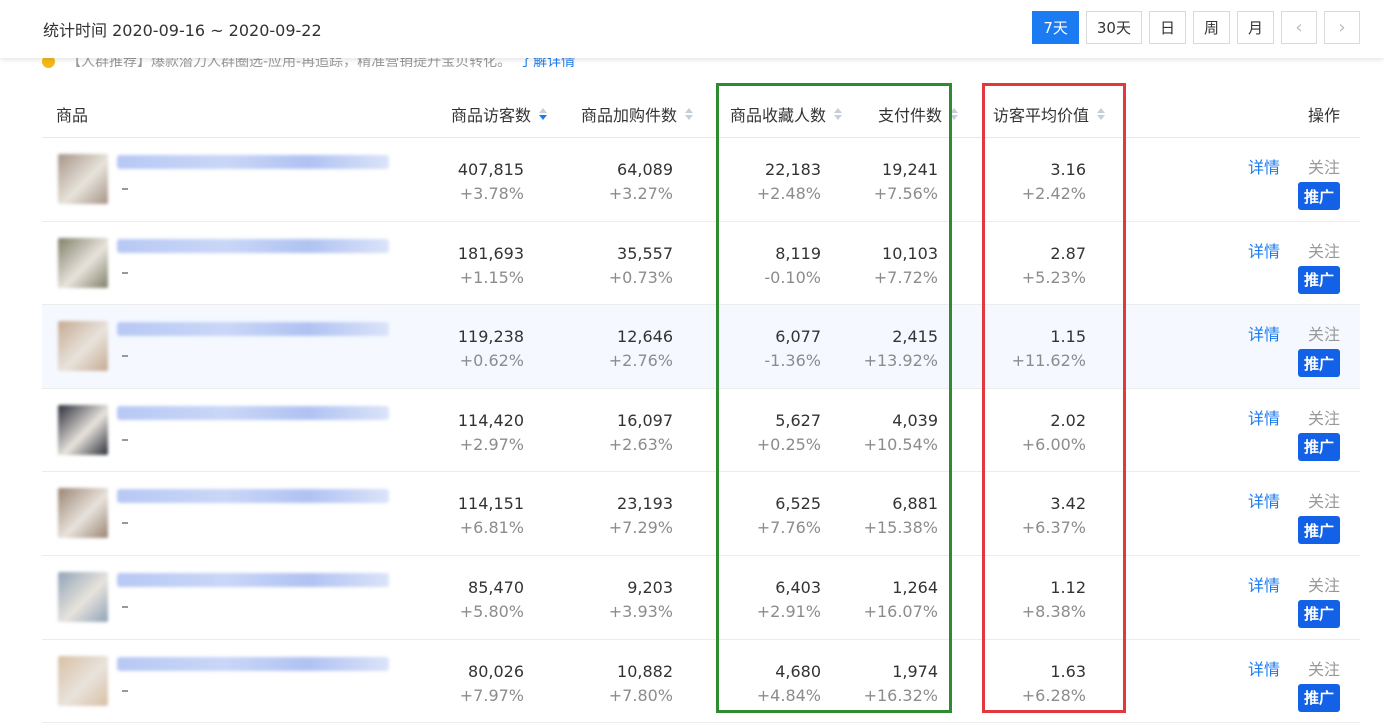 This screenshot has height=723, width=1384. What do you see at coordinates (491, 444) in the screenshot?
I see `visitors-change: +2.97%` at bounding box center [491, 444].